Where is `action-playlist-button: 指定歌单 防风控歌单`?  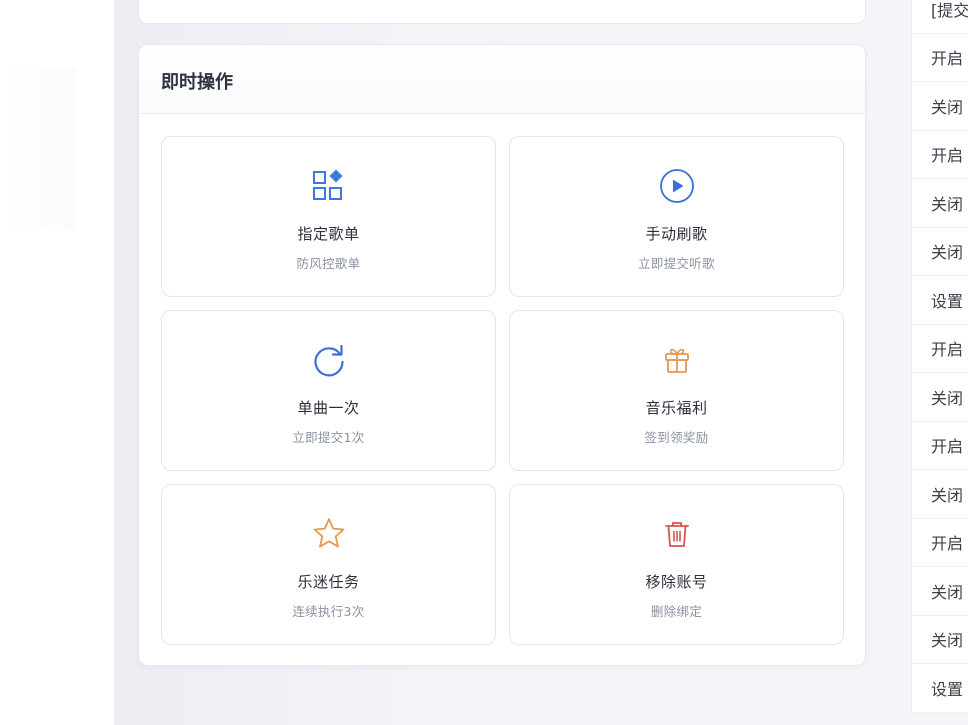
action-playlist-button: 指定歌单 防风控歌单 is located at coordinates (328, 216).